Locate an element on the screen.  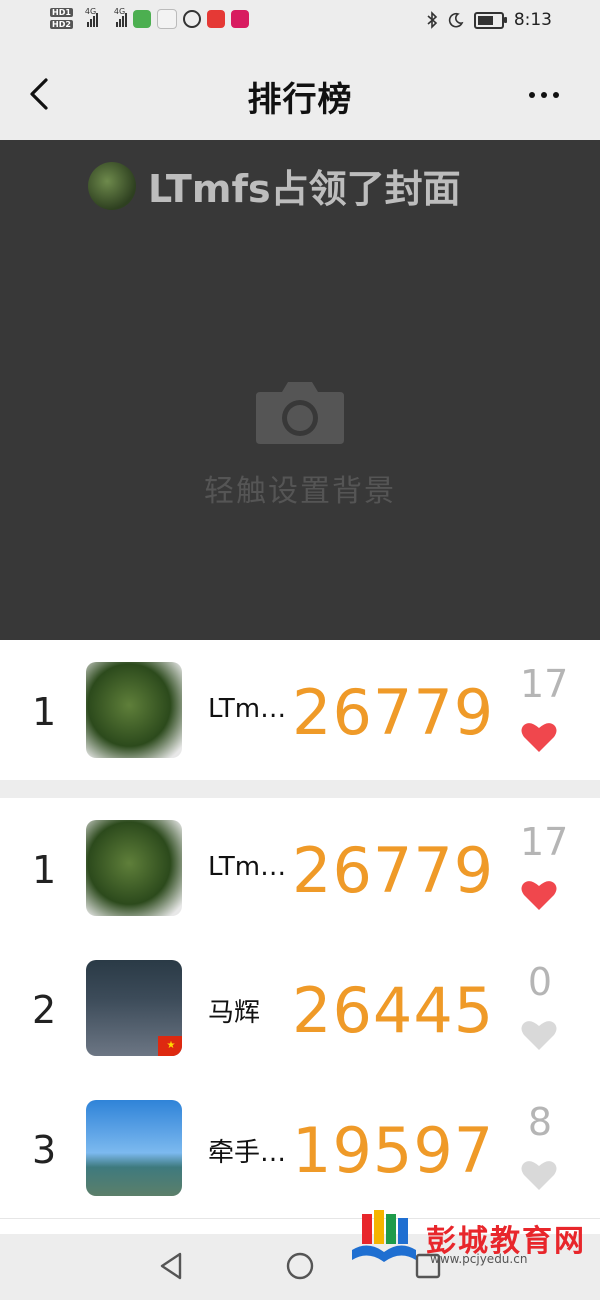
user-name: 马辉 is located at coordinates (234, 1013).